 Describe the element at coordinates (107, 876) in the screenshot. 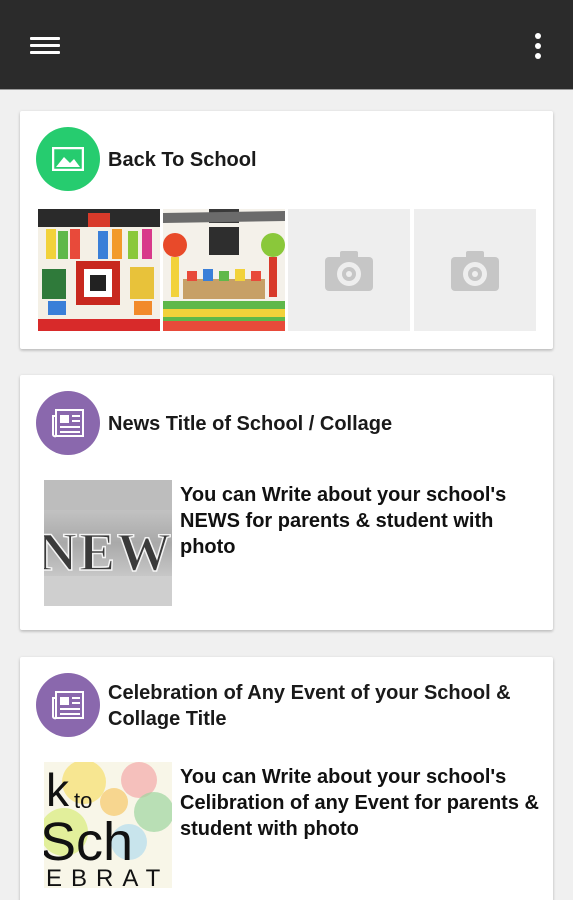

I see `celebration-text-ebrat: EBRAT` at that location.